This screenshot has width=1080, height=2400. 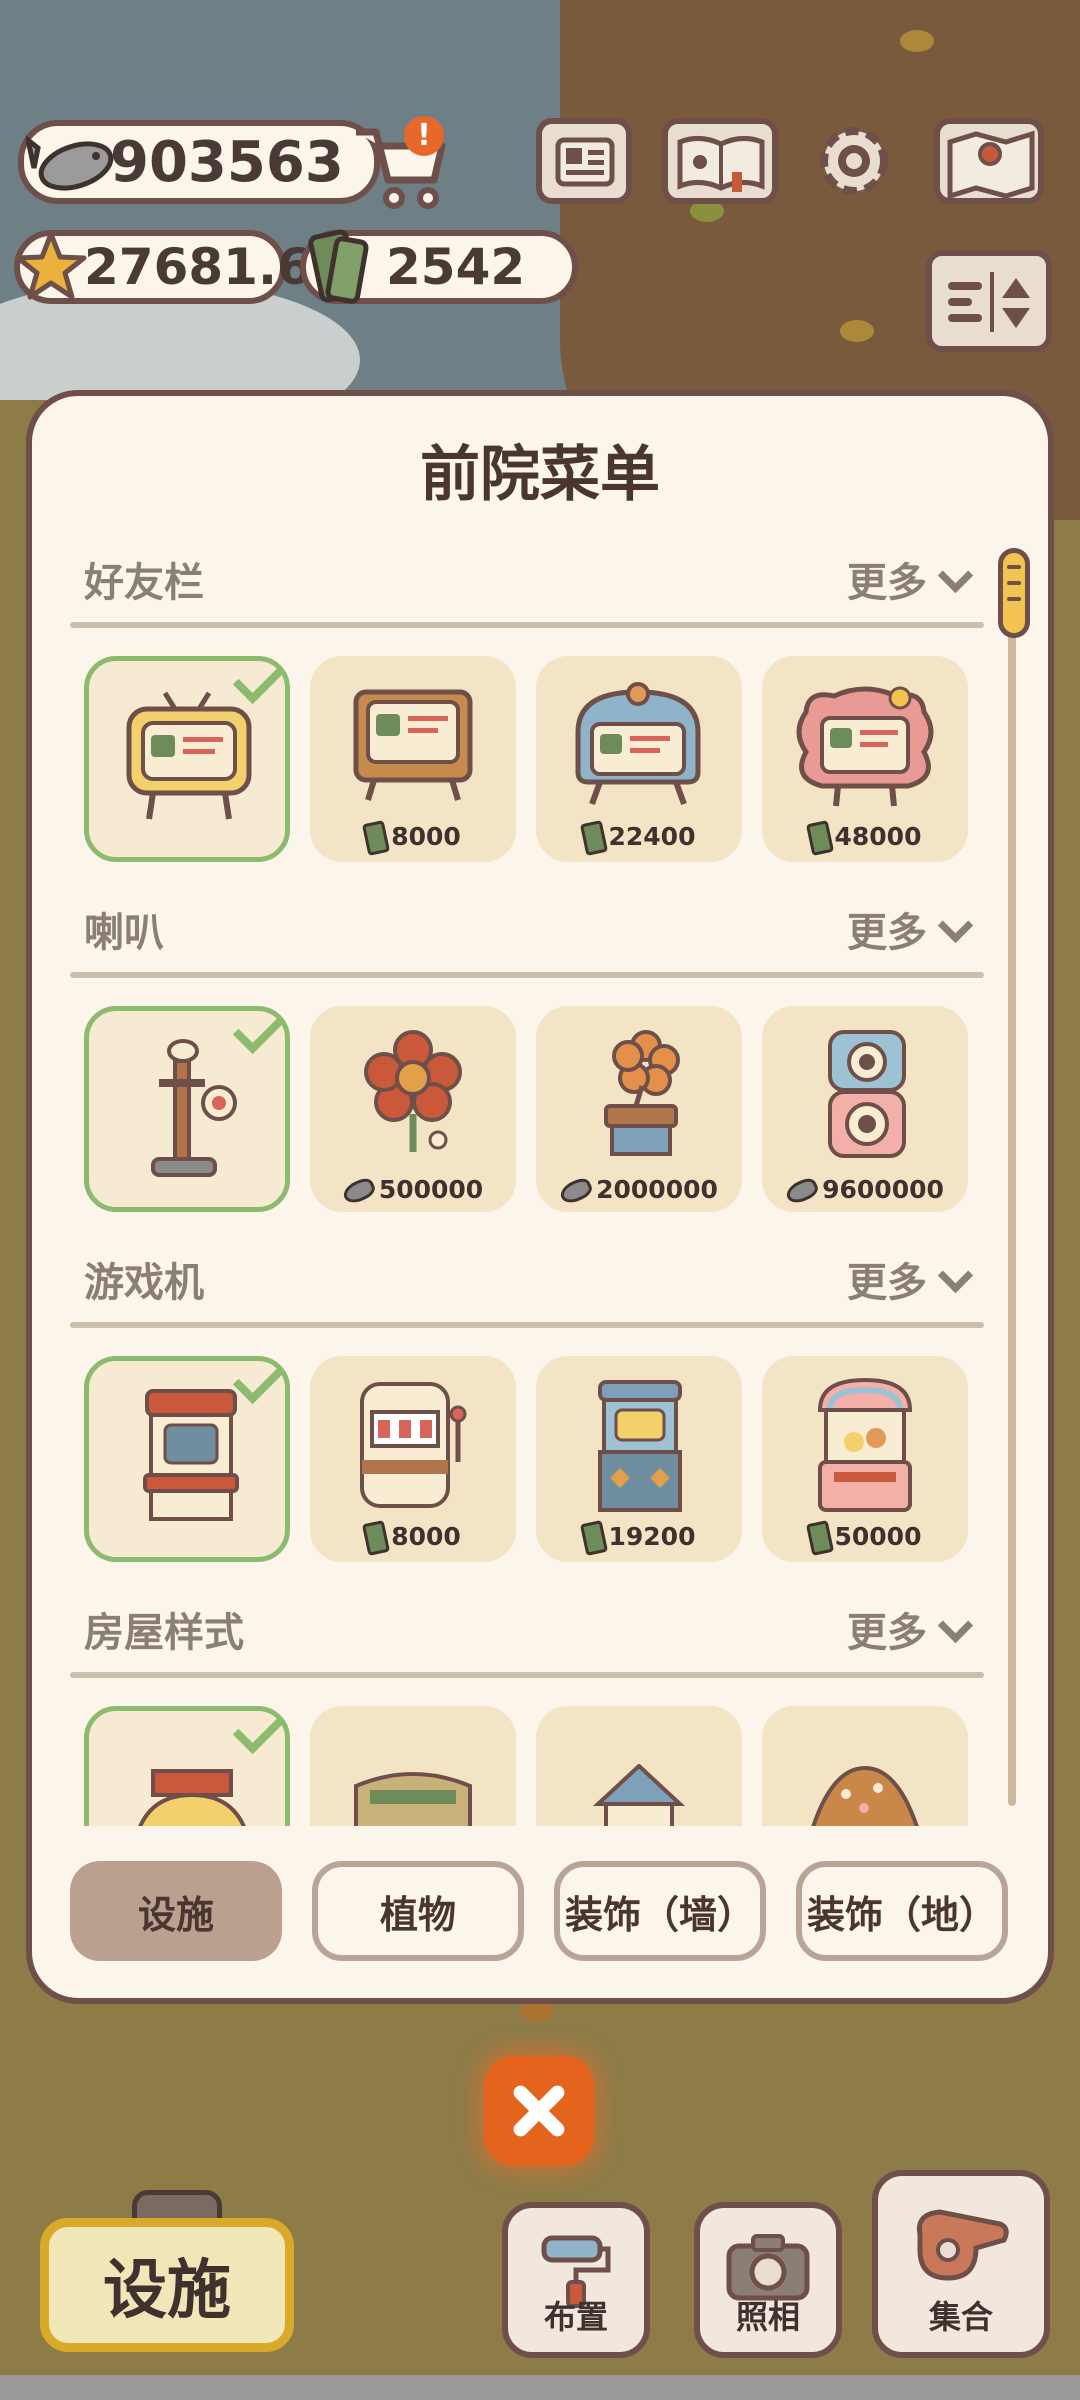 I want to click on retro-tv-icon, so click(x=413, y=745).